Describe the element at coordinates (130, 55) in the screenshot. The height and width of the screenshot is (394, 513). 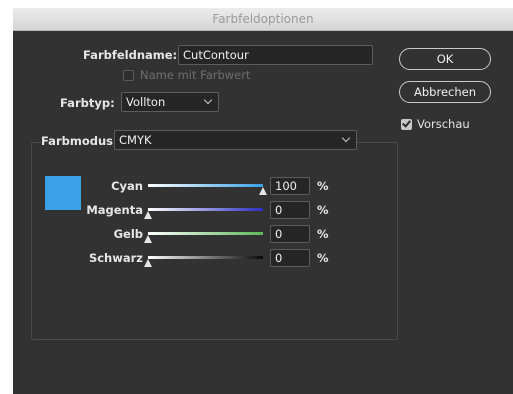
I see `swatch-name-label: Farbfeldname:` at that location.